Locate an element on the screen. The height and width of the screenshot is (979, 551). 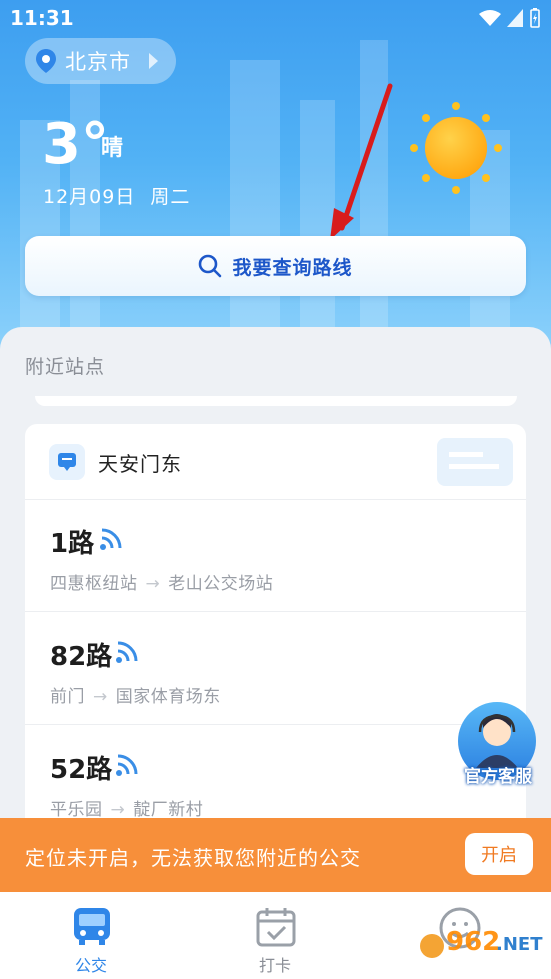
svg-text: .NET is located at coordinates (519, 944).